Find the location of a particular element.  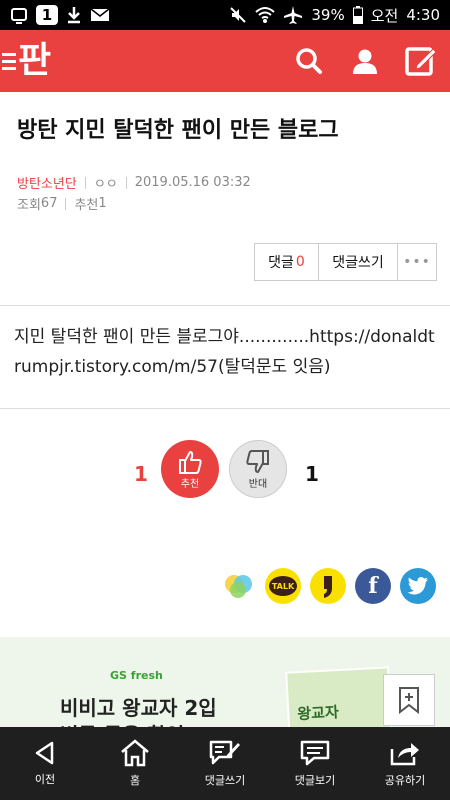

nav-label: 댓글보기 is located at coordinates (315, 780).